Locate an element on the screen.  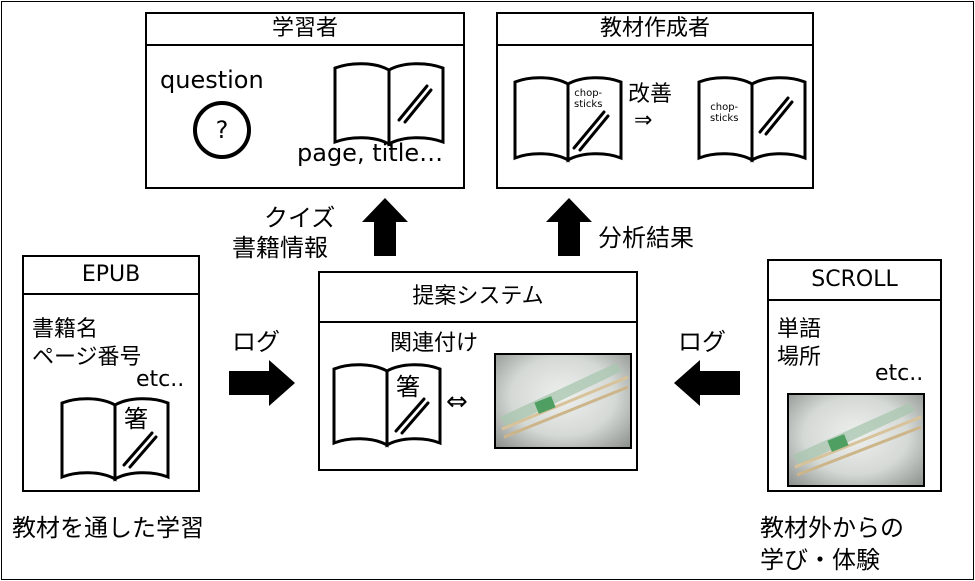
up-arrow-right is located at coordinates (569, 227).